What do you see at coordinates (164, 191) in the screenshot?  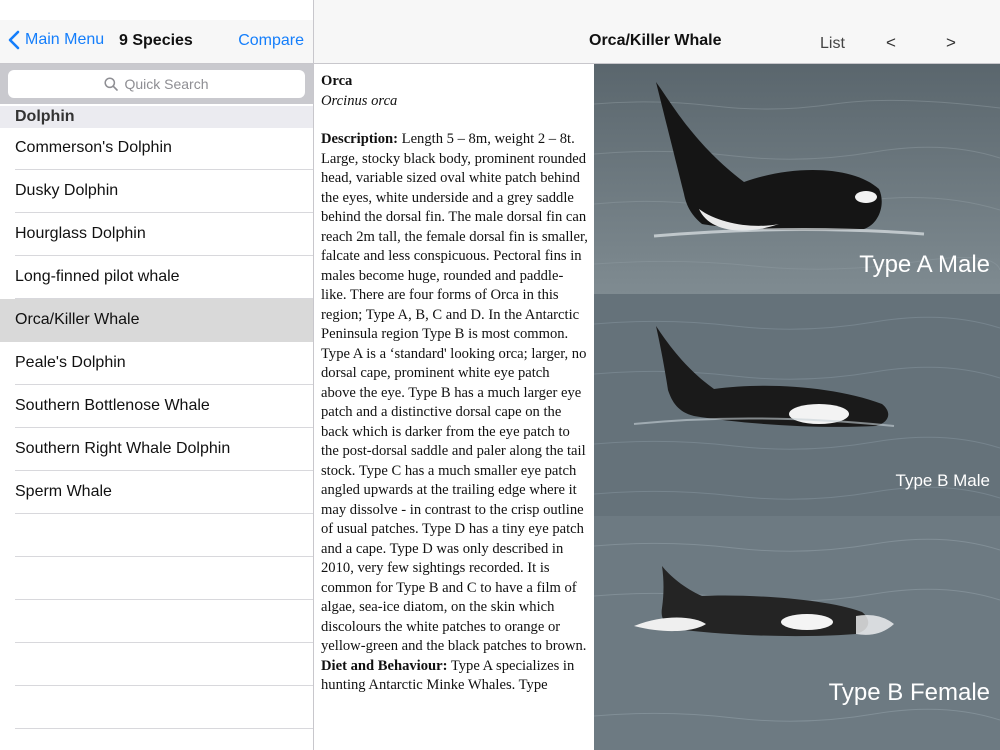 I see `list-item-dusky-dolphin: Dusky Dolphin` at bounding box center [164, 191].